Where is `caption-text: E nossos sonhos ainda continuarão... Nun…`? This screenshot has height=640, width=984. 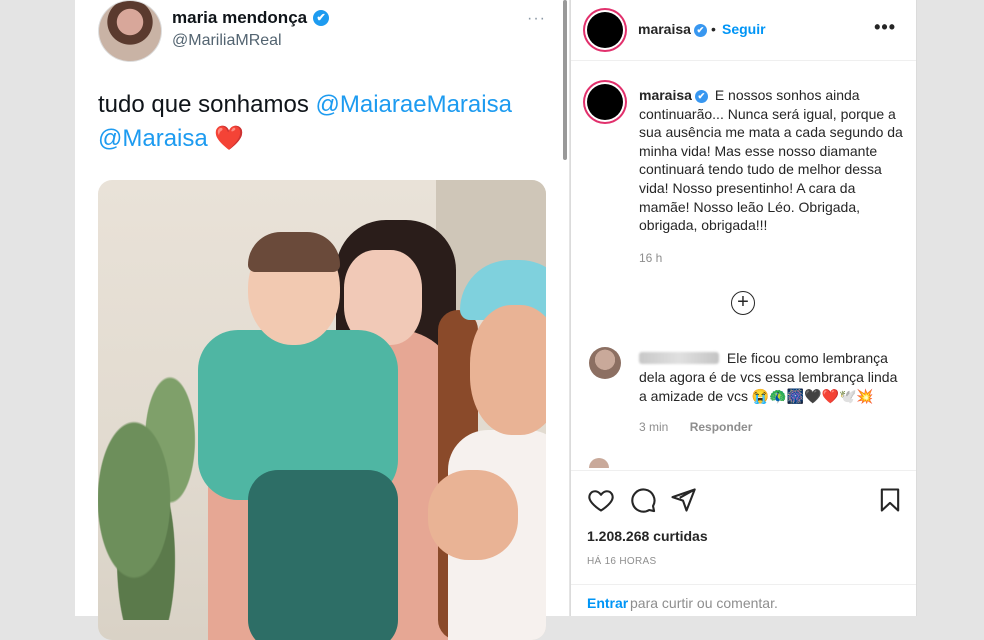
caption-text: E nossos sonhos ainda continuarão... Nun… is located at coordinates (771, 160).